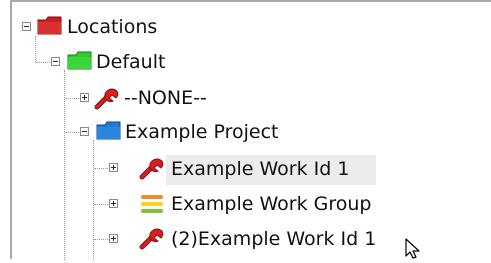 Image resolution: width=491 pixels, height=263 pixels. I want to click on tree-node-label: Example Work Group, so click(271, 204).